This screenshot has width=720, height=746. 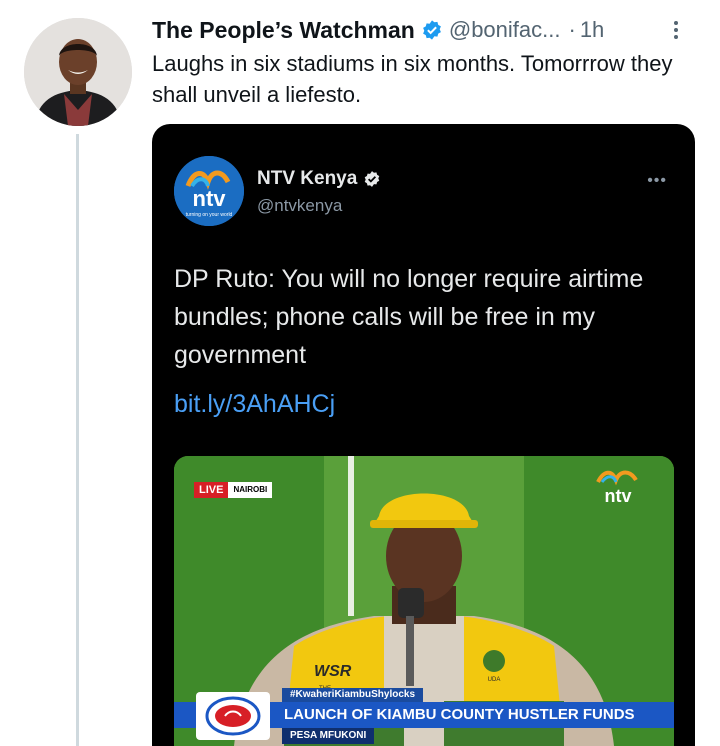 What do you see at coordinates (255, 404) in the screenshot?
I see `quoted-link: bit.ly/3AhAHCj` at bounding box center [255, 404].